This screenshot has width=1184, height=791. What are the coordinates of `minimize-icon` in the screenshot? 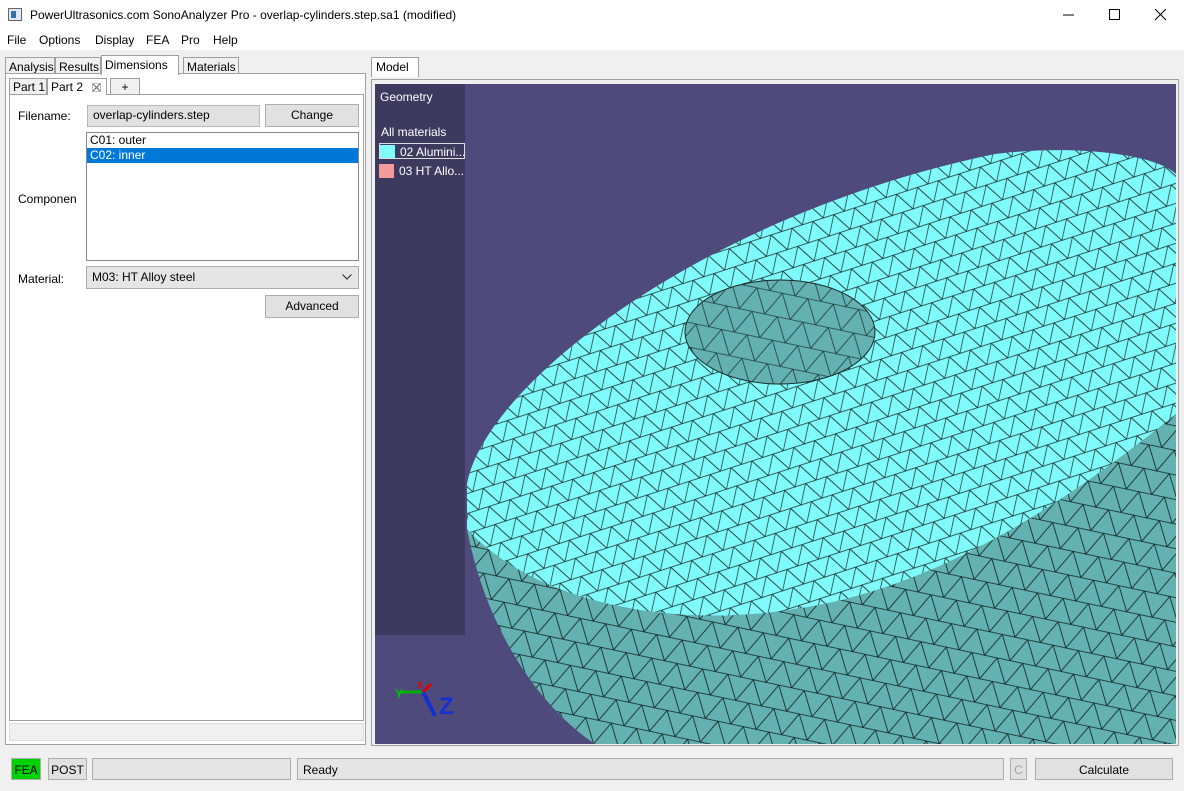 It's located at (1068, 15).